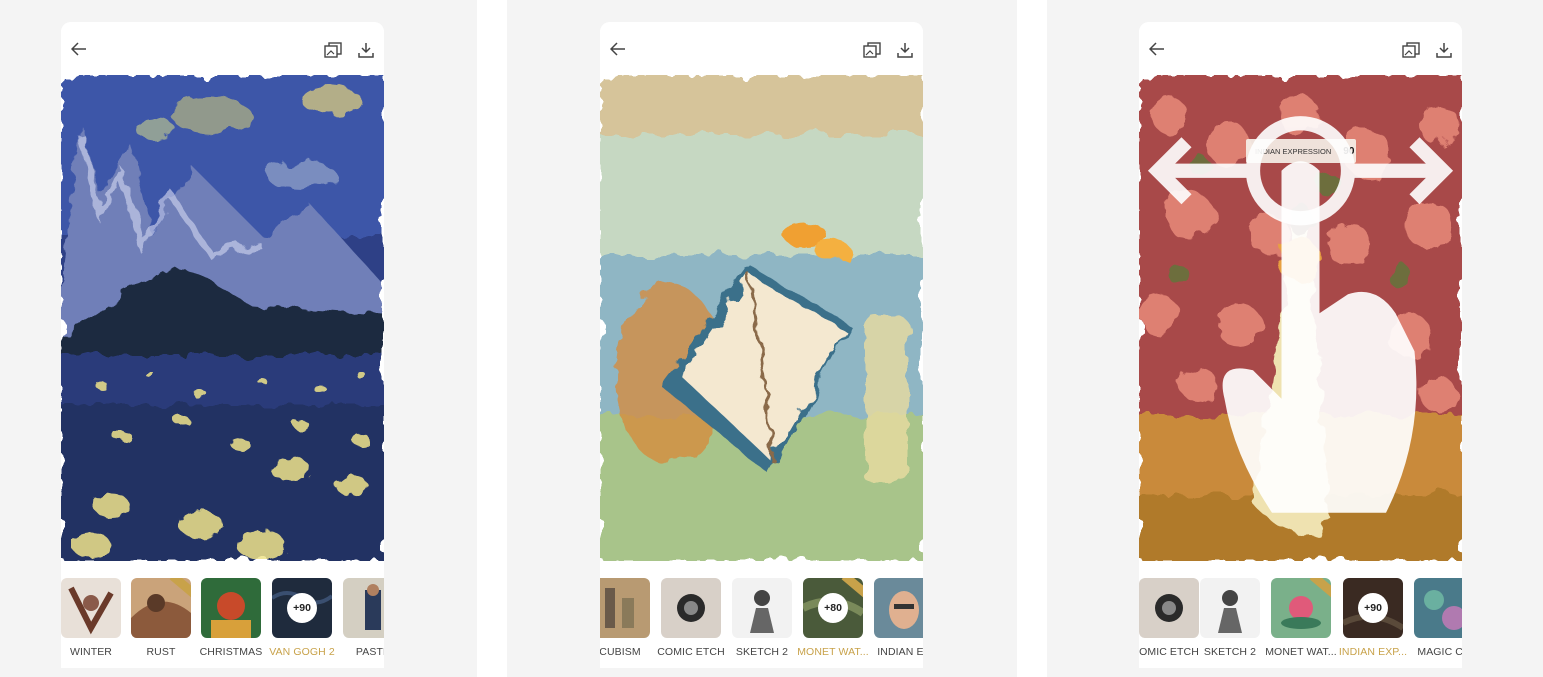 Image resolution: width=1543 pixels, height=677 pixels. Describe the element at coordinates (90, 652) in the screenshot. I see `filter-label: WINTER` at that location.